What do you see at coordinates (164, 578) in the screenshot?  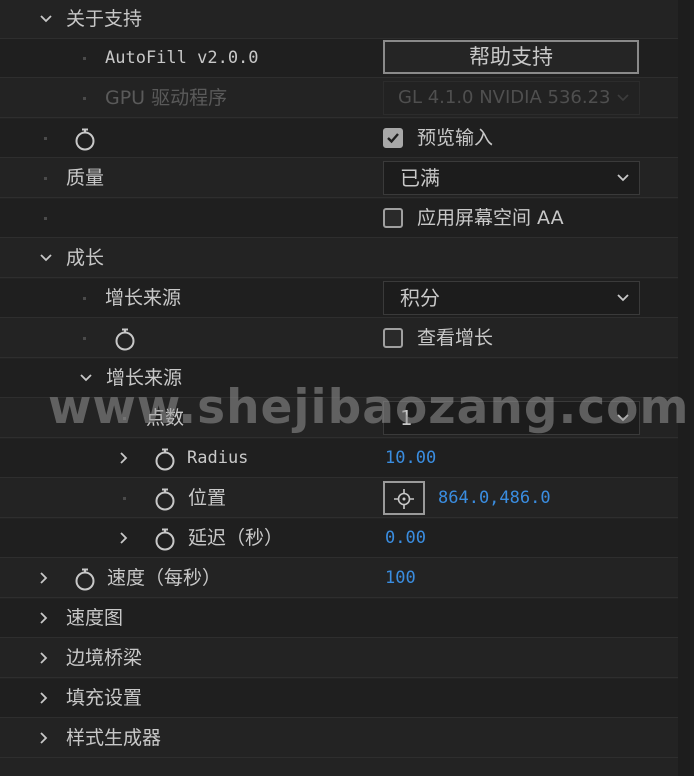 I see `speed-label: 速度（每秒）` at bounding box center [164, 578].